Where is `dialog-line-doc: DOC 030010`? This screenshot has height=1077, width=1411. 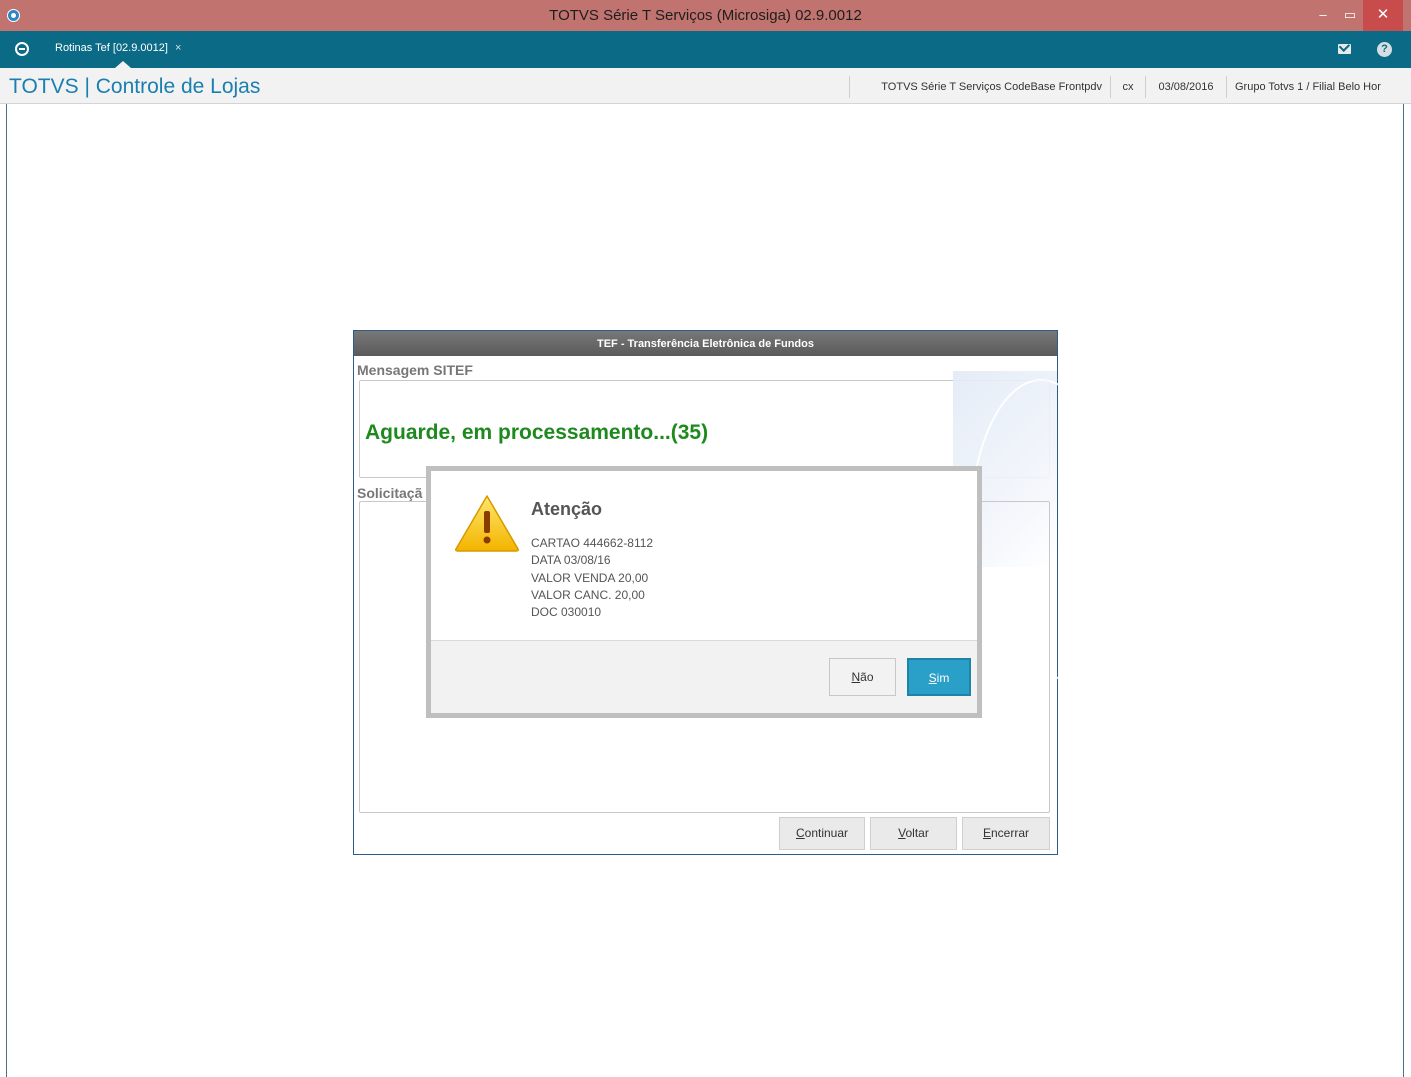 dialog-line-doc: DOC 030010 is located at coordinates (566, 612).